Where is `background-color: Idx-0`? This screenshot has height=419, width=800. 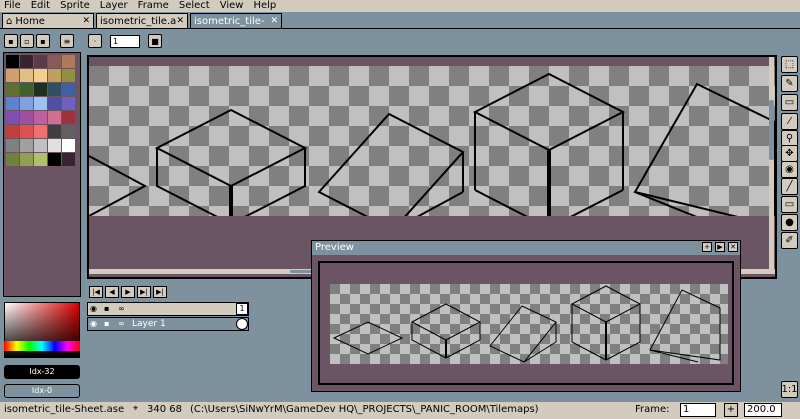 background-color: Idx-0 is located at coordinates (42, 391).